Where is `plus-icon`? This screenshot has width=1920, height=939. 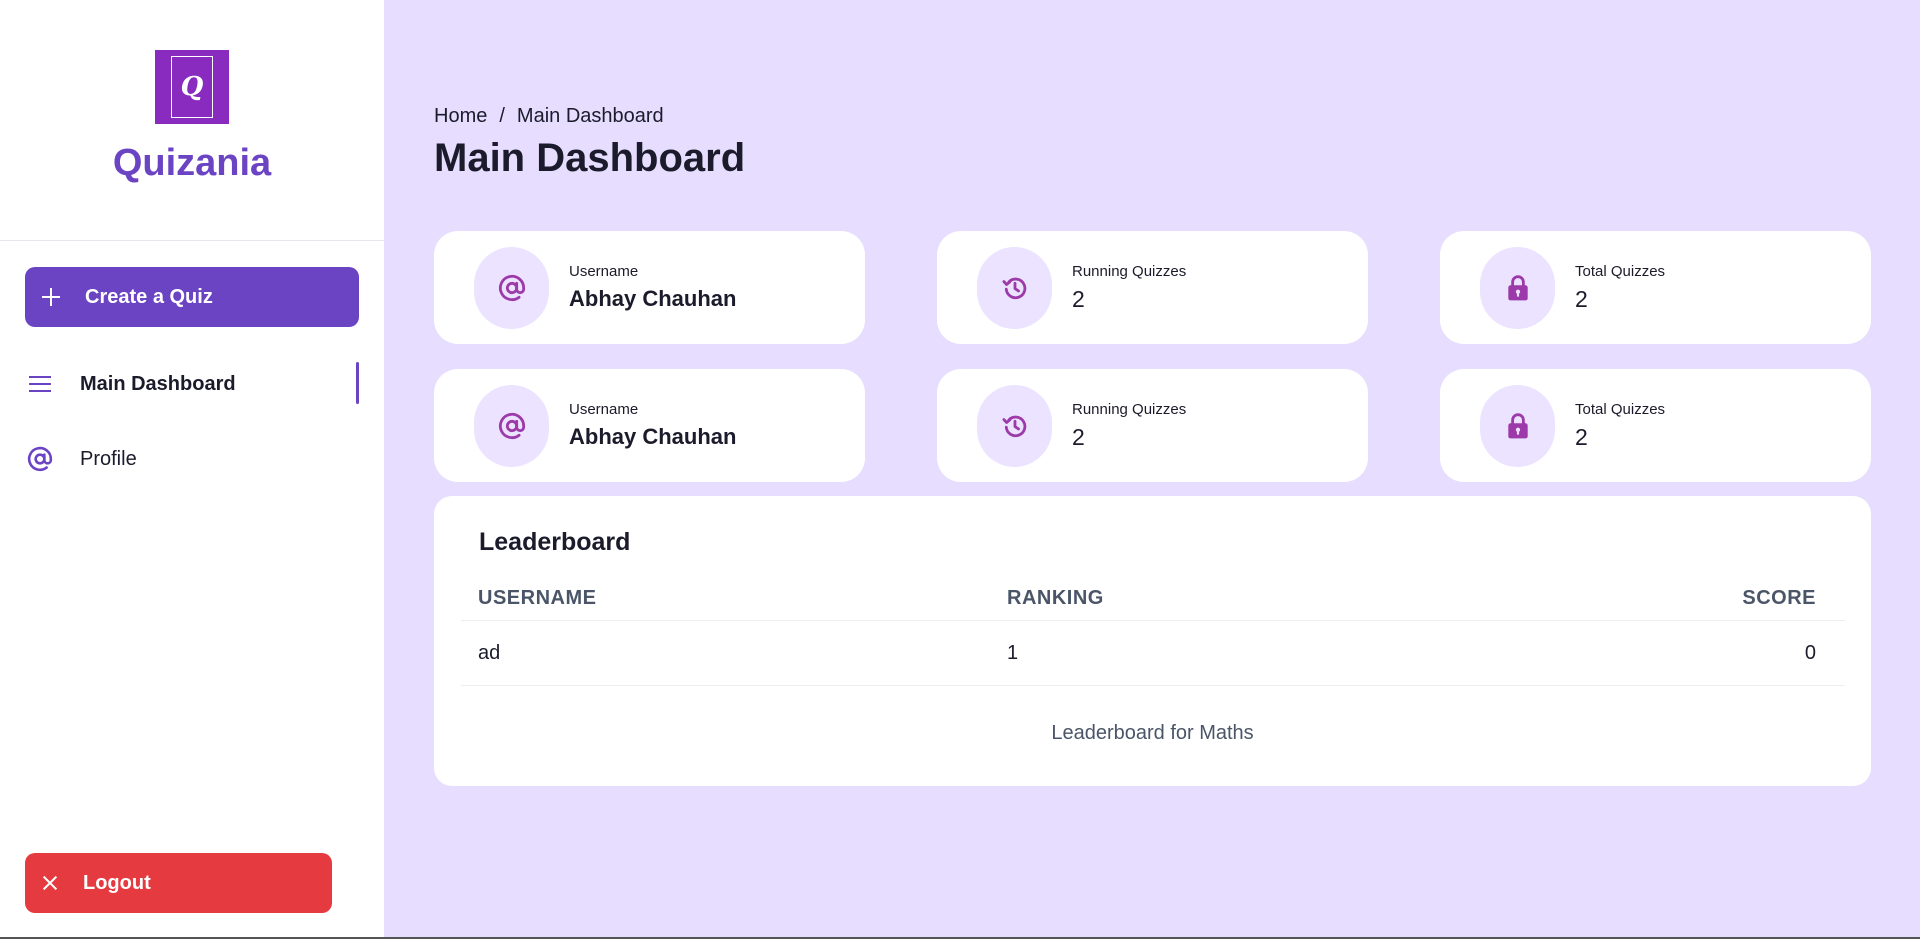
plus-icon is located at coordinates (51, 297).